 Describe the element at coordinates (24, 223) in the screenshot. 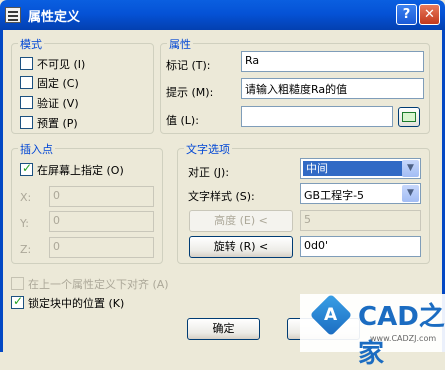

I see `y-label: Y:` at that location.